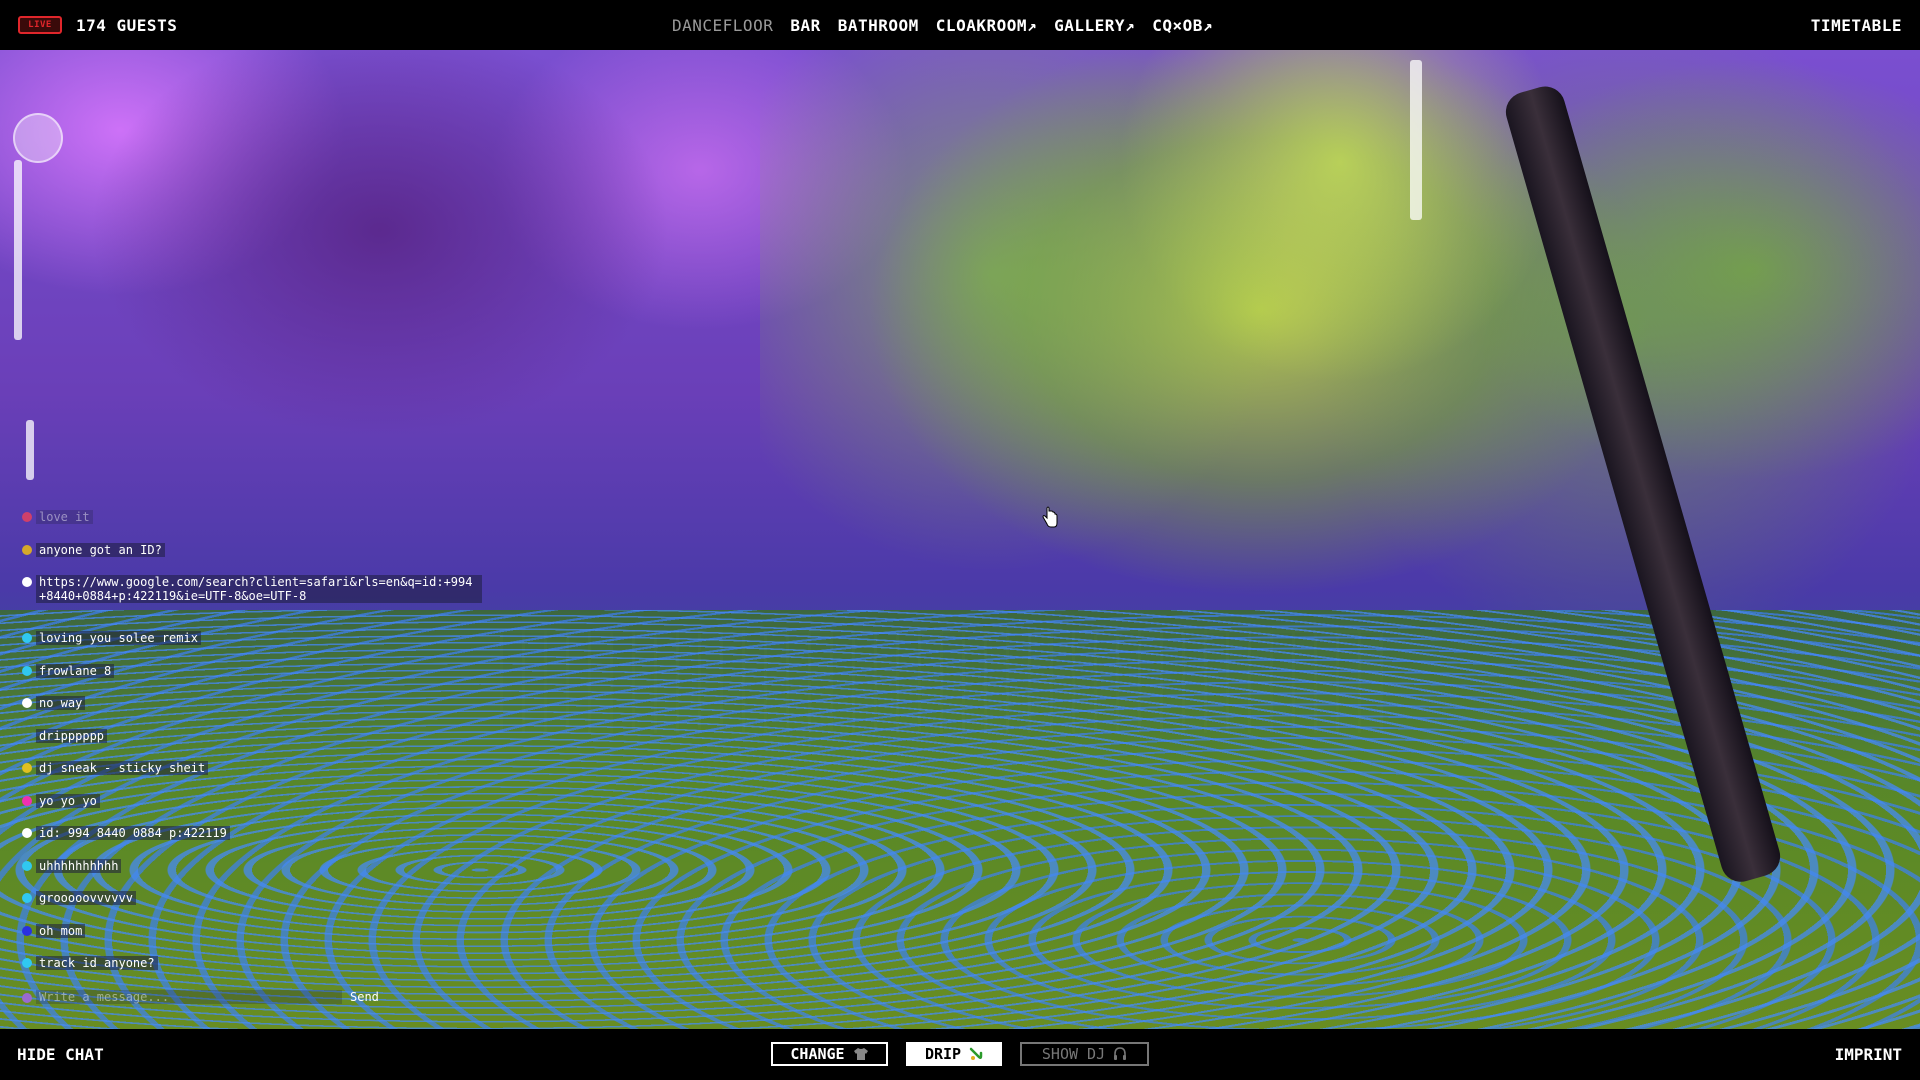 The image size is (1920, 1080). What do you see at coordinates (127, 25) in the screenshot?
I see `guest-count: 174 GUESTS` at bounding box center [127, 25].